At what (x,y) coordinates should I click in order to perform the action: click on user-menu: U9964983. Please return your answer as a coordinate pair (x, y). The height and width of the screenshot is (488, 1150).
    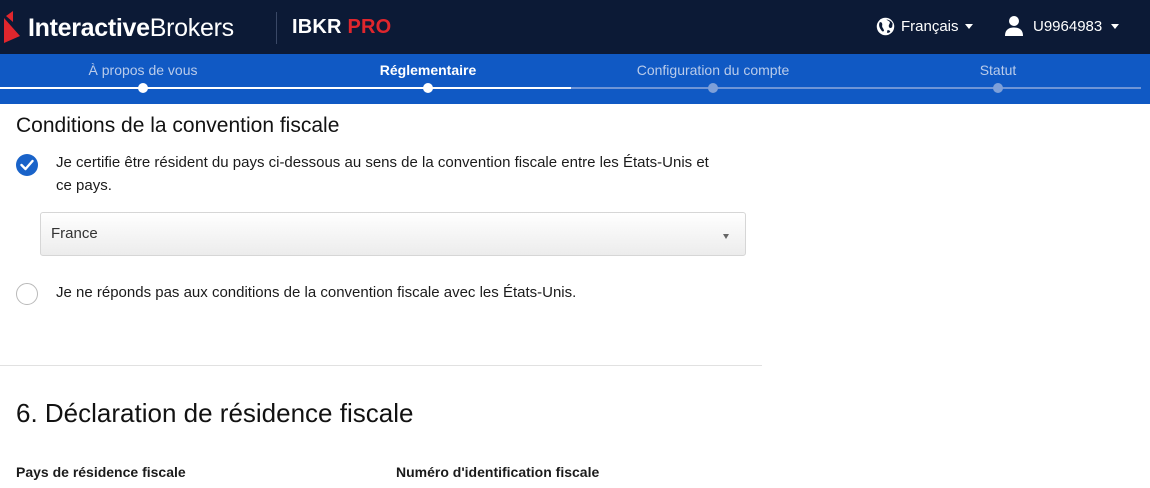
    Looking at the image, I should click on (1062, 26).